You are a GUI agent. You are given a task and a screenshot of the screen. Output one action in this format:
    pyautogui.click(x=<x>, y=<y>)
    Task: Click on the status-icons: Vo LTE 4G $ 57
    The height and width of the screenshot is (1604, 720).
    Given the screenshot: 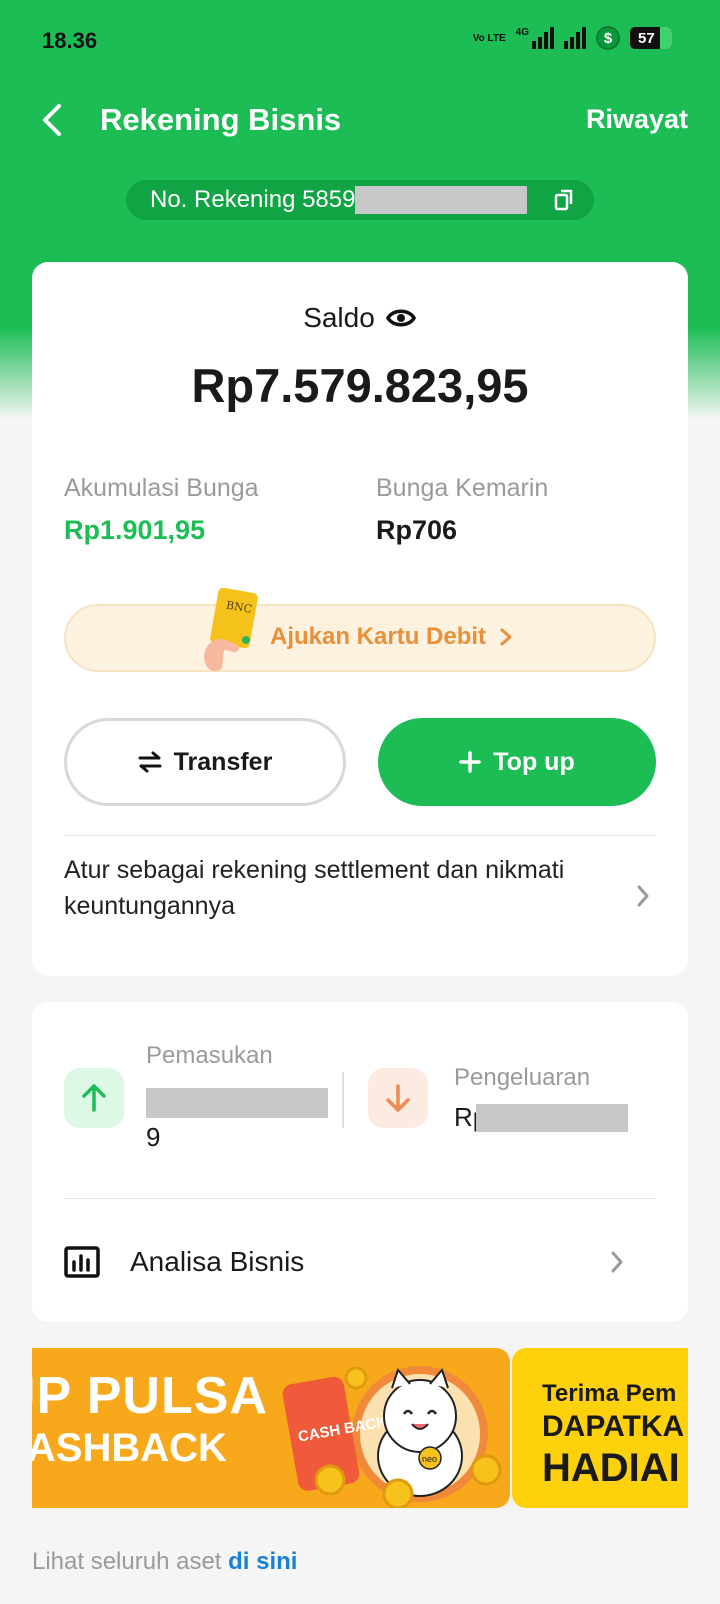 What is the action you would take?
    pyautogui.click(x=572, y=38)
    